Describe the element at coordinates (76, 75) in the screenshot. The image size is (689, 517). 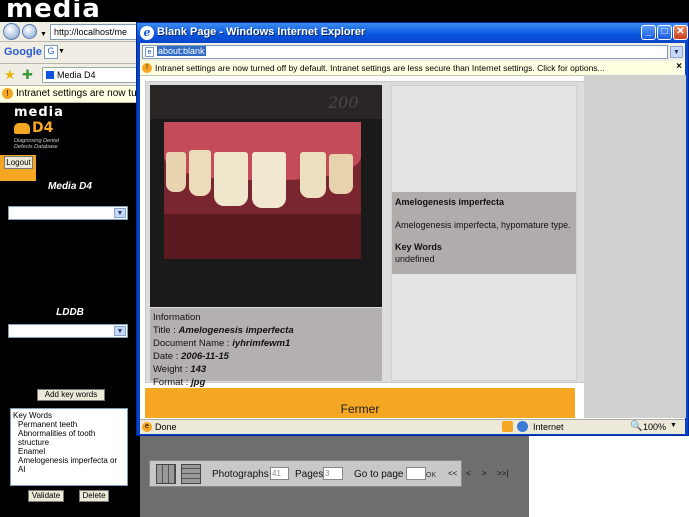
I see `tab-label: Media D4` at that location.